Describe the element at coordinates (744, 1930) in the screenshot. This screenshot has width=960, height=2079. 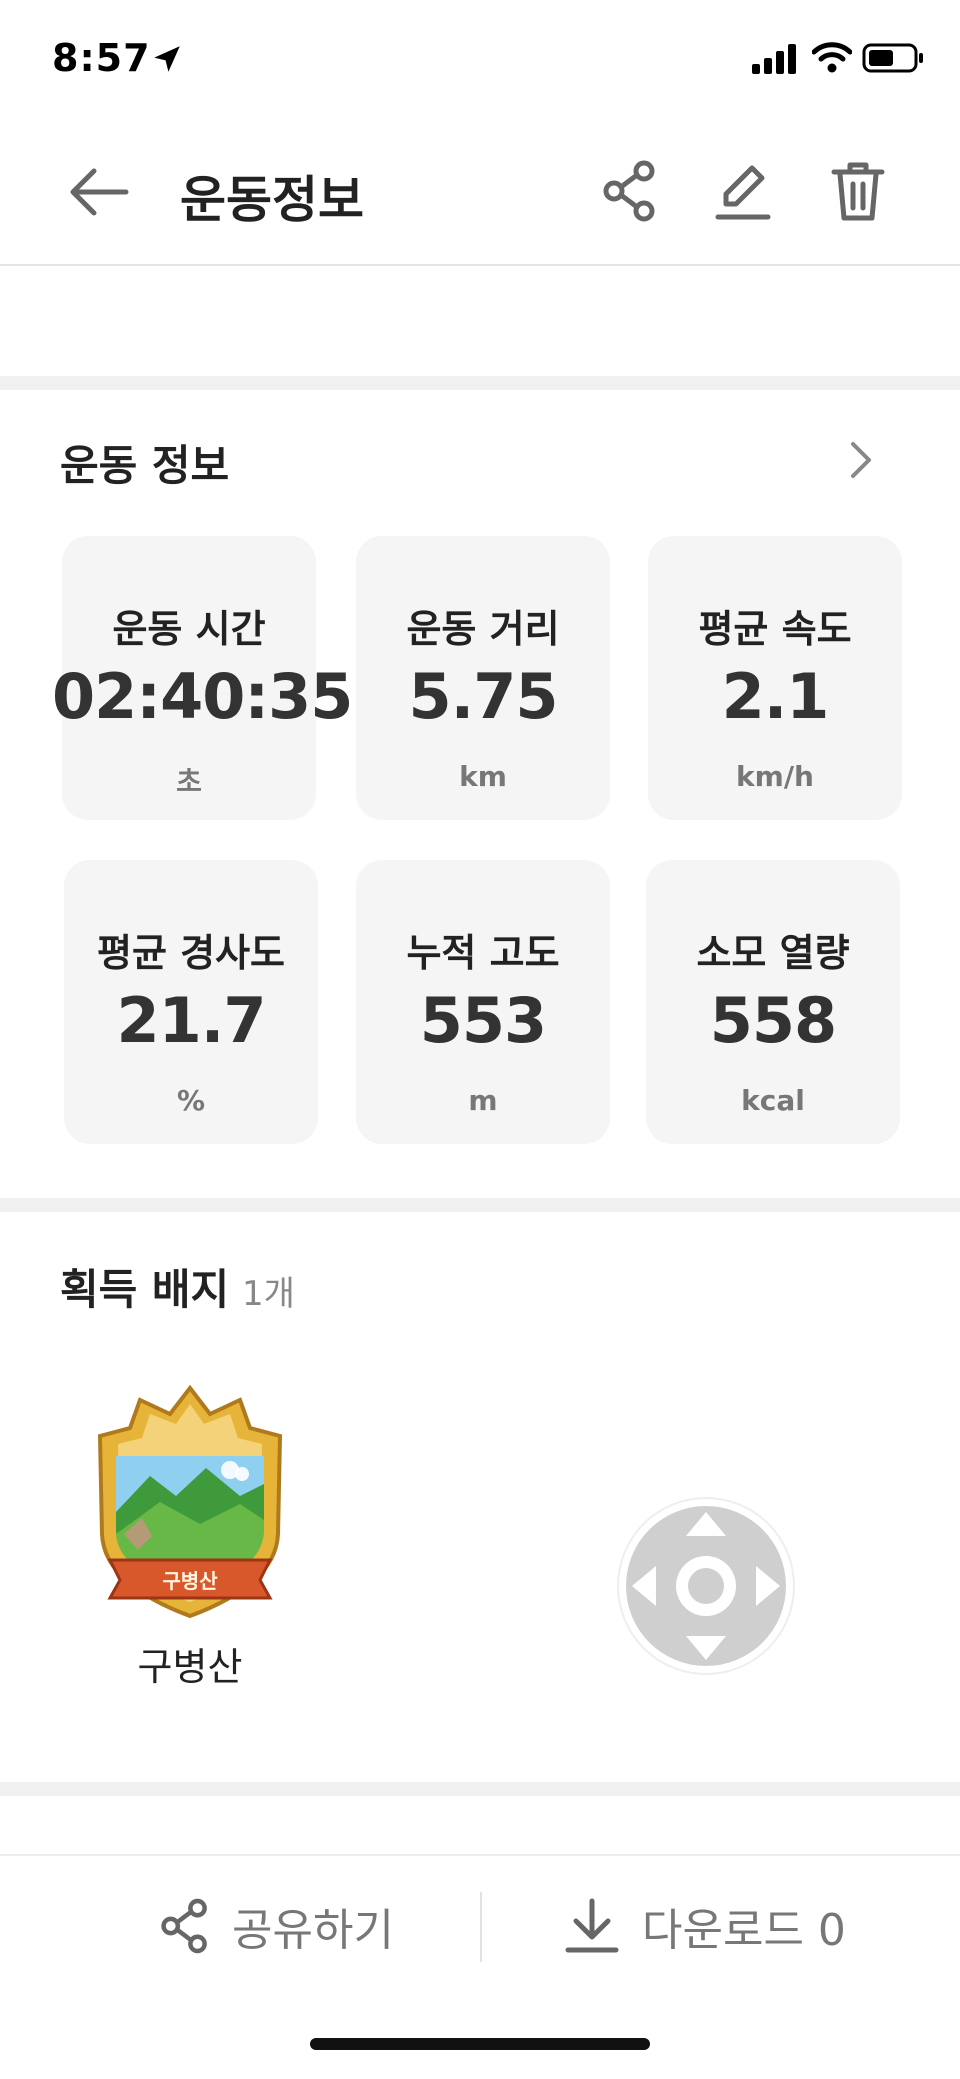
I see `download-button-label: 다운로드 0` at that location.